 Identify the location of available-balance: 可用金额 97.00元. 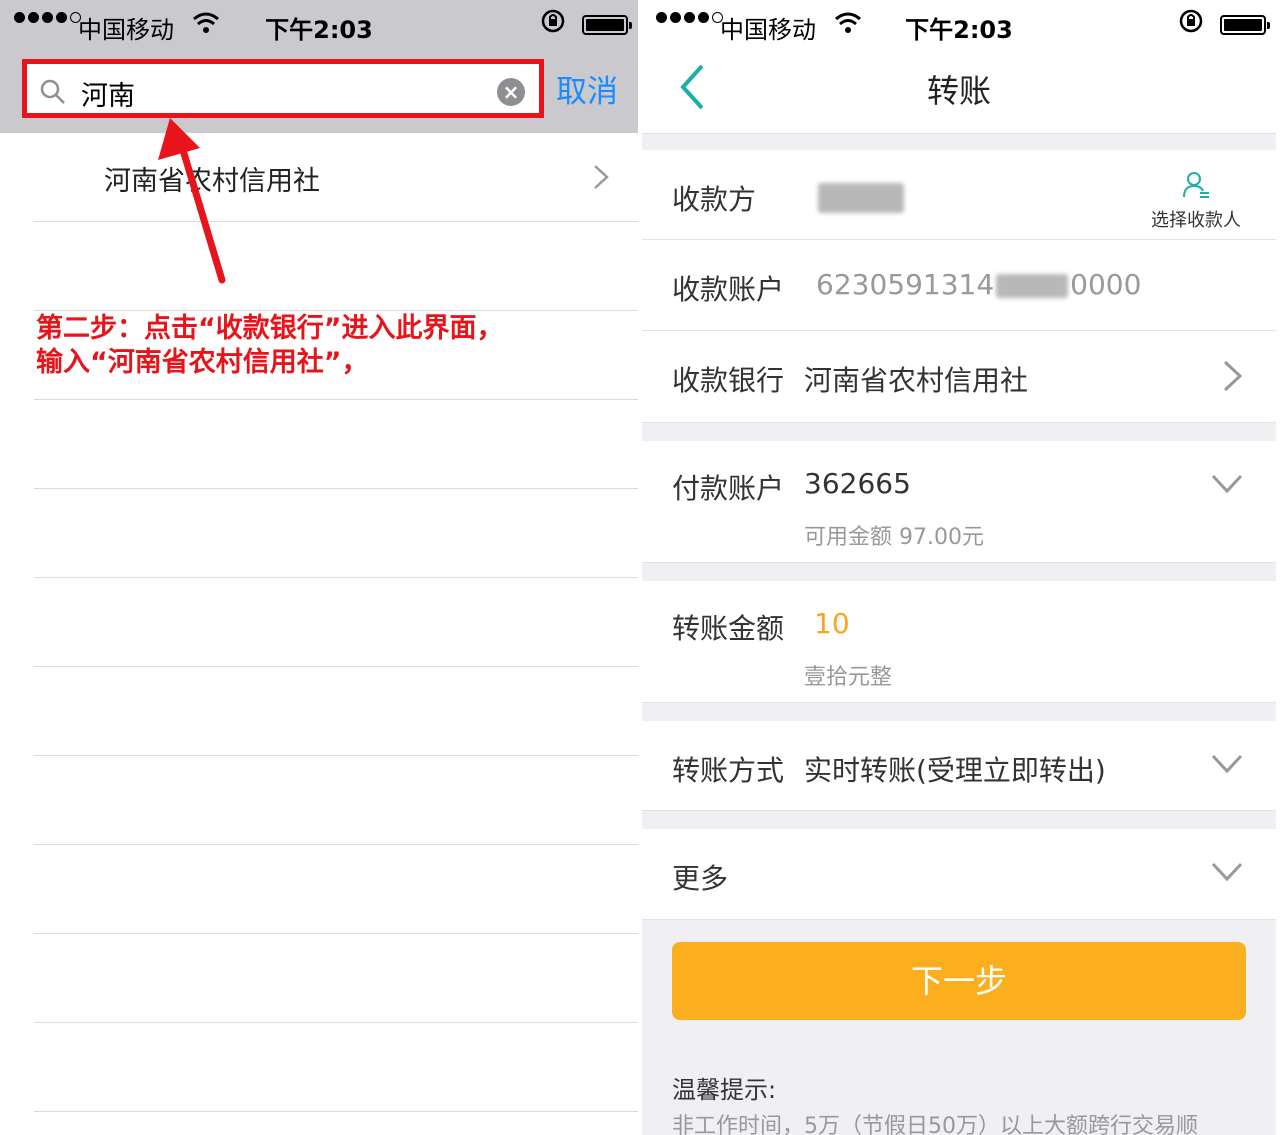
(894, 537).